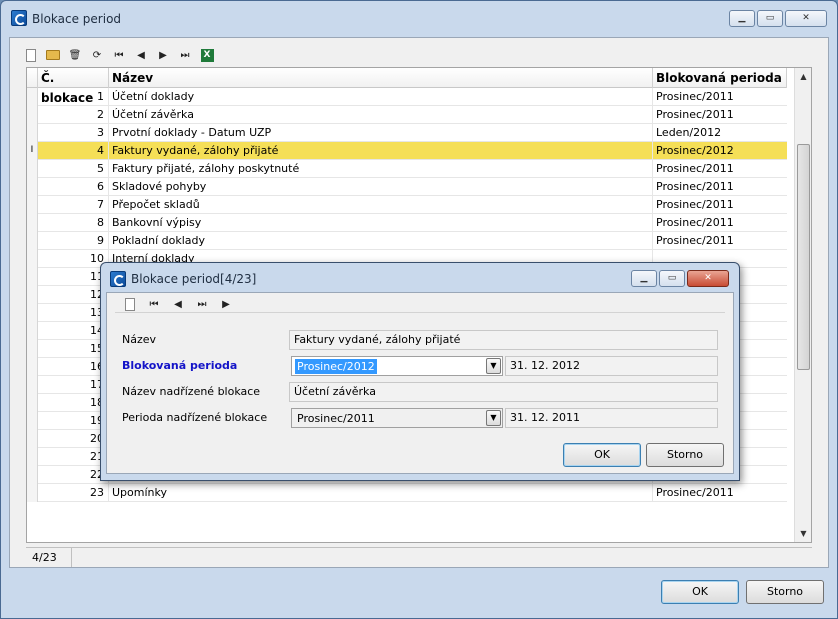  What do you see at coordinates (73, 348) in the screenshot?
I see `row-number-cell: 15` at bounding box center [73, 348].